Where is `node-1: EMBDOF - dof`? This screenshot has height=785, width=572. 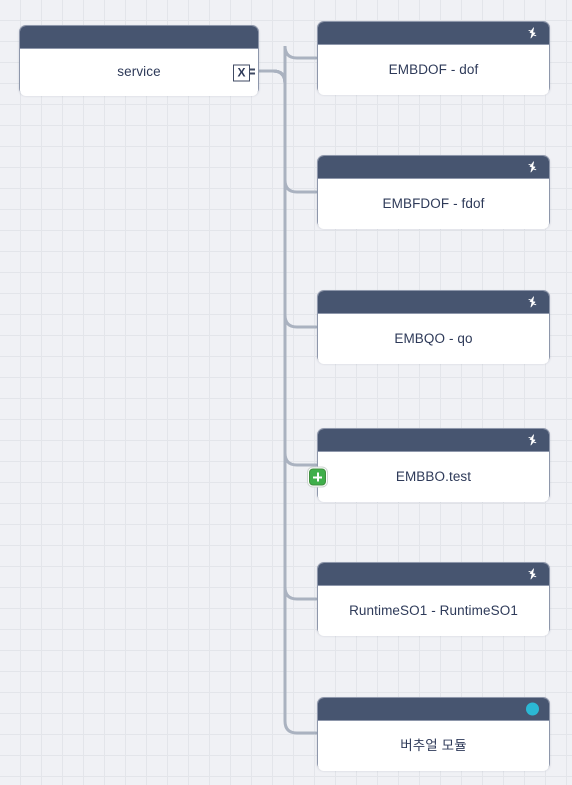
node-1: EMBDOF - dof is located at coordinates (433, 58).